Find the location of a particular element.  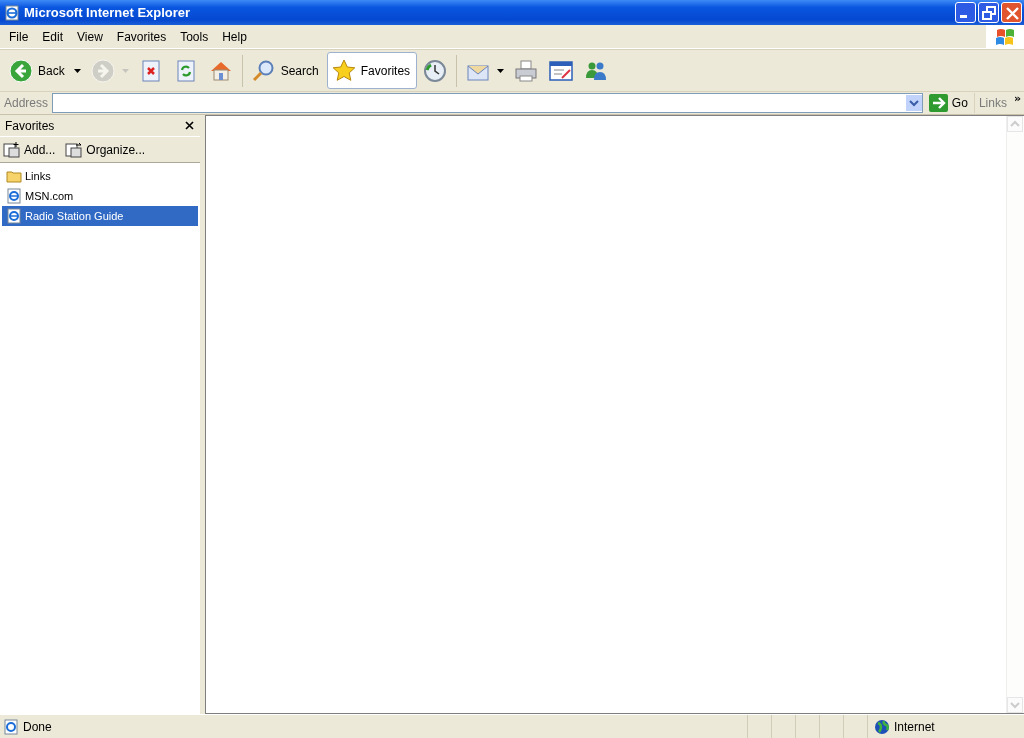

close-icon is located at coordinates (189, 125).